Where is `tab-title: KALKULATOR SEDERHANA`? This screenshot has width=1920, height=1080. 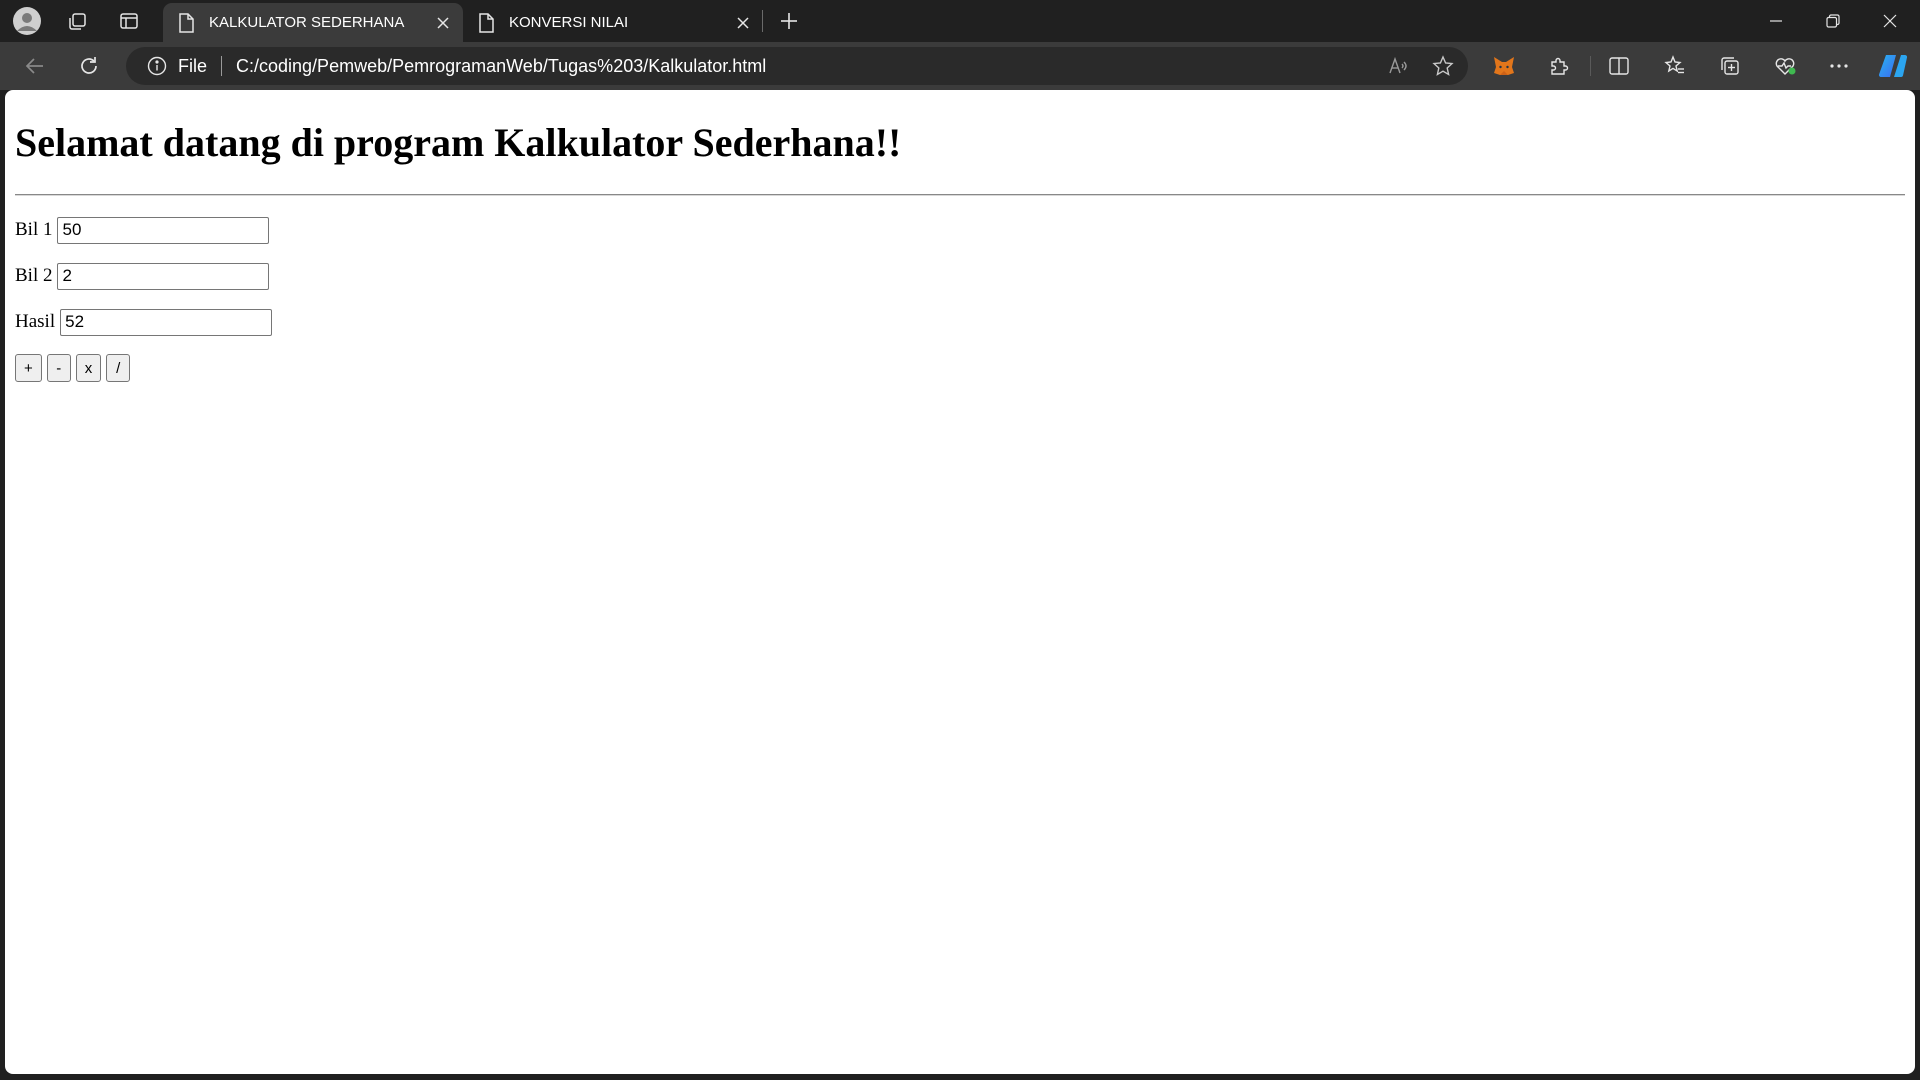 tab-title: KALKULATOR SEDERHANA is located at coordinates (307, 22).